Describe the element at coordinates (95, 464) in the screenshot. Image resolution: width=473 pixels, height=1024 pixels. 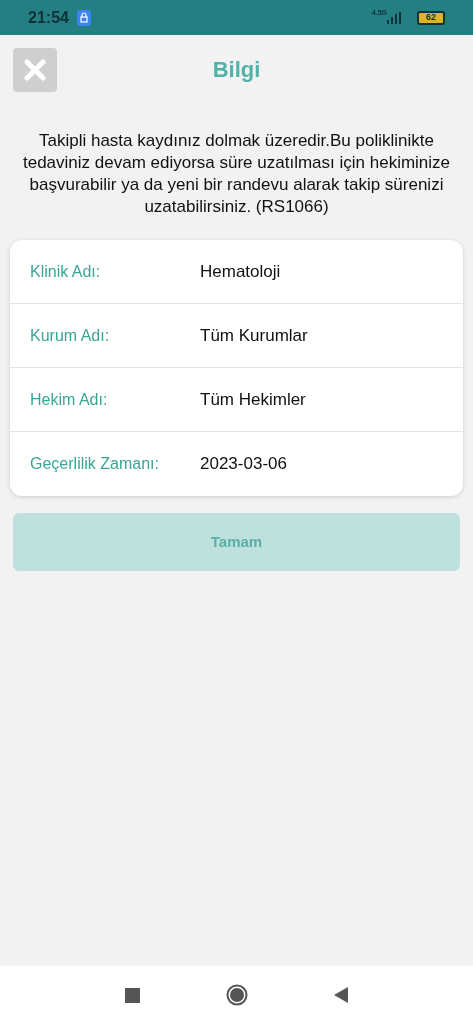
I see `detail-label: Geçerlilik Zamanı:` at that location.